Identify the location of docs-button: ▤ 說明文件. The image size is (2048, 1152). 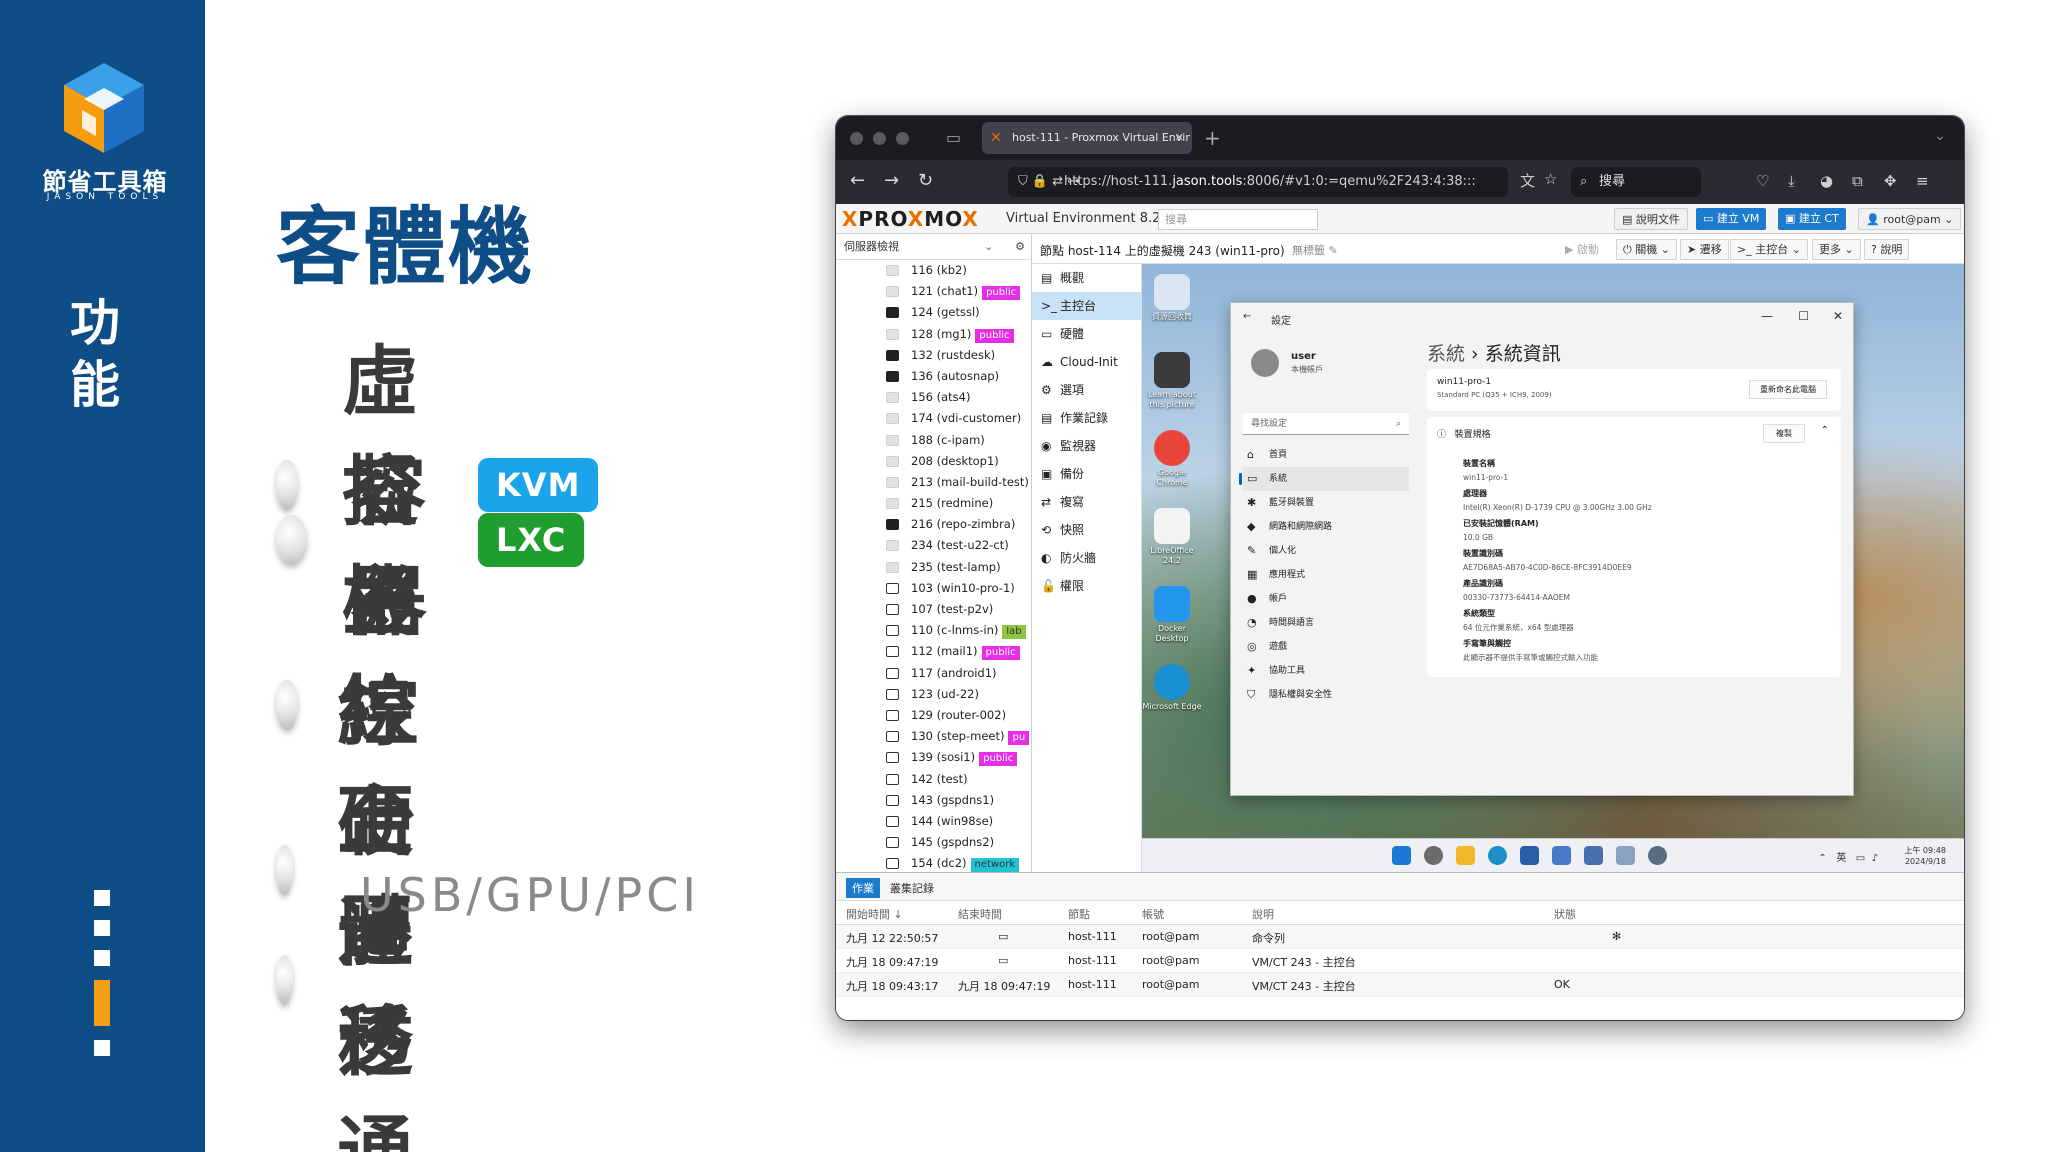
(1651, 219).